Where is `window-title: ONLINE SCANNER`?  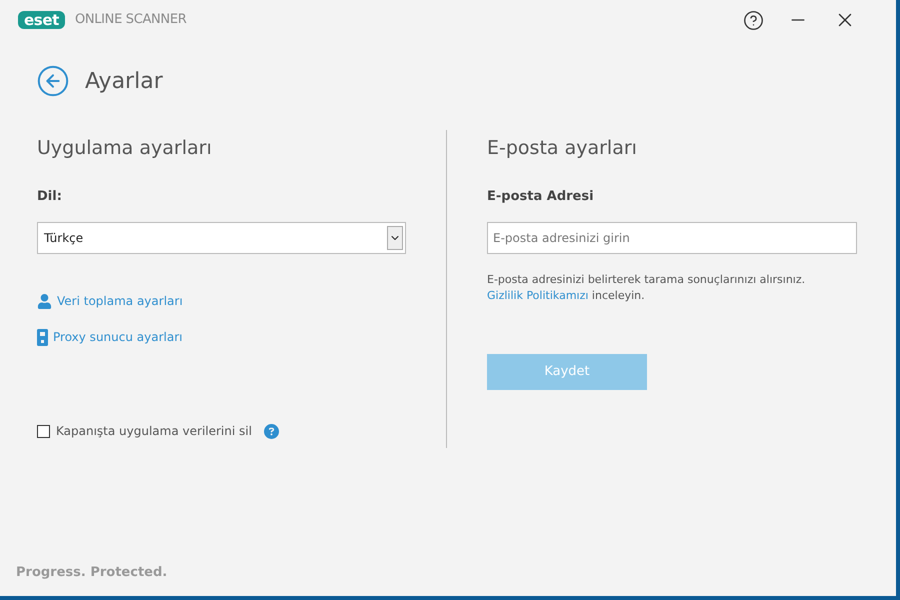
window-title: ONLINE SCANNER is located at coordinates (130, 20).